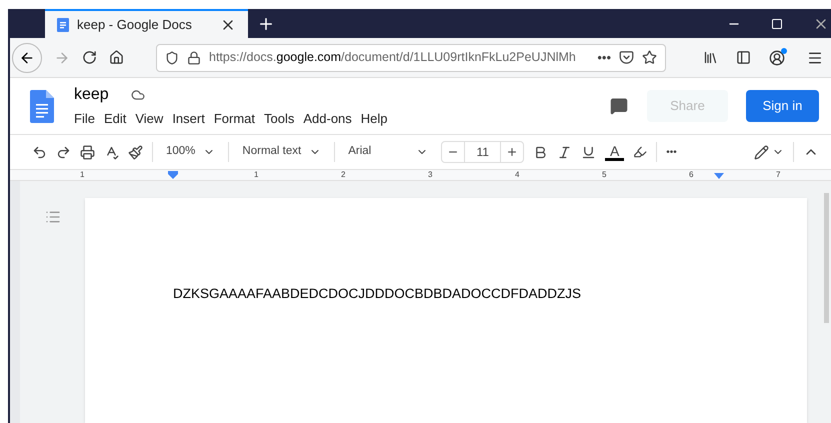  What do you see at coordinates (815, 58) in the screenshot?
I see `menu-icon` at bounding box center [815, 58].